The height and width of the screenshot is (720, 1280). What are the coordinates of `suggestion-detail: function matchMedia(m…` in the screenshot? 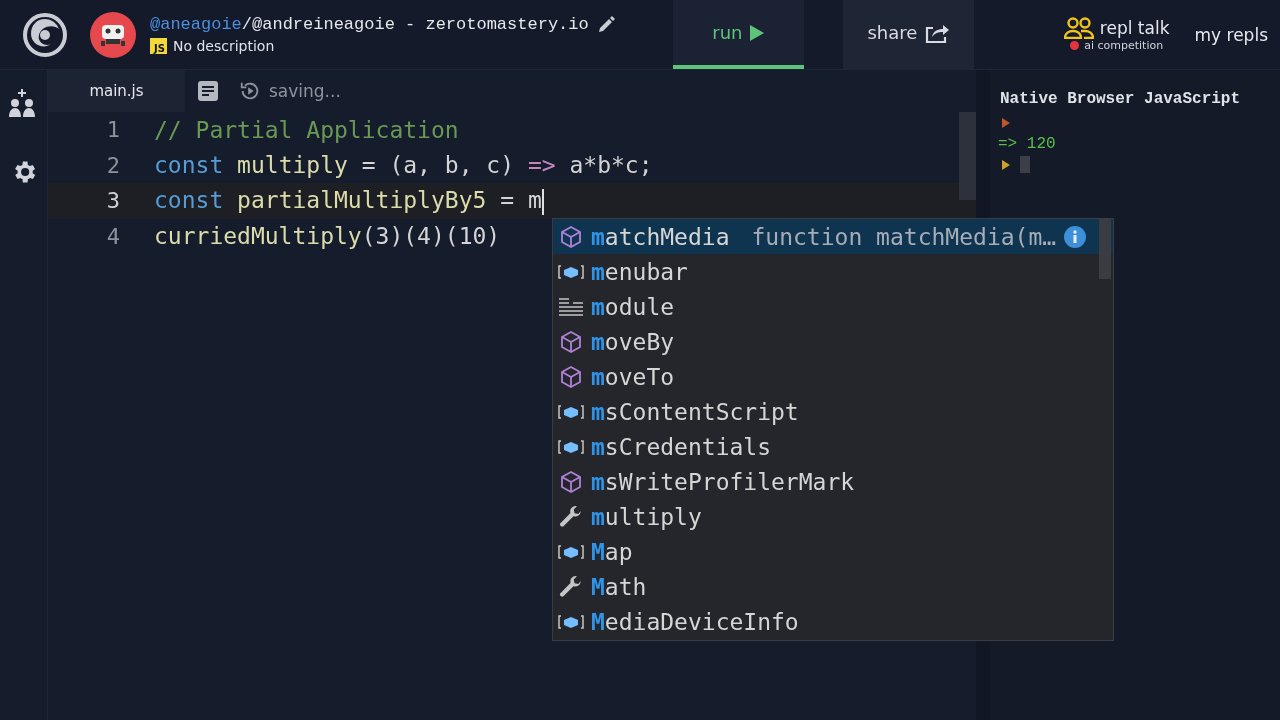 It's located at (904, 236).